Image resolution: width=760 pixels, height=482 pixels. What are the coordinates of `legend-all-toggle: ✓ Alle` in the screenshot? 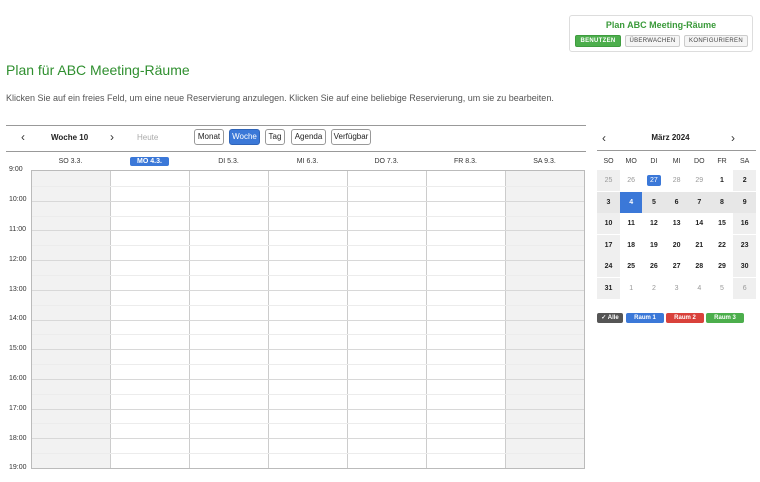 It's located at (610, 318).